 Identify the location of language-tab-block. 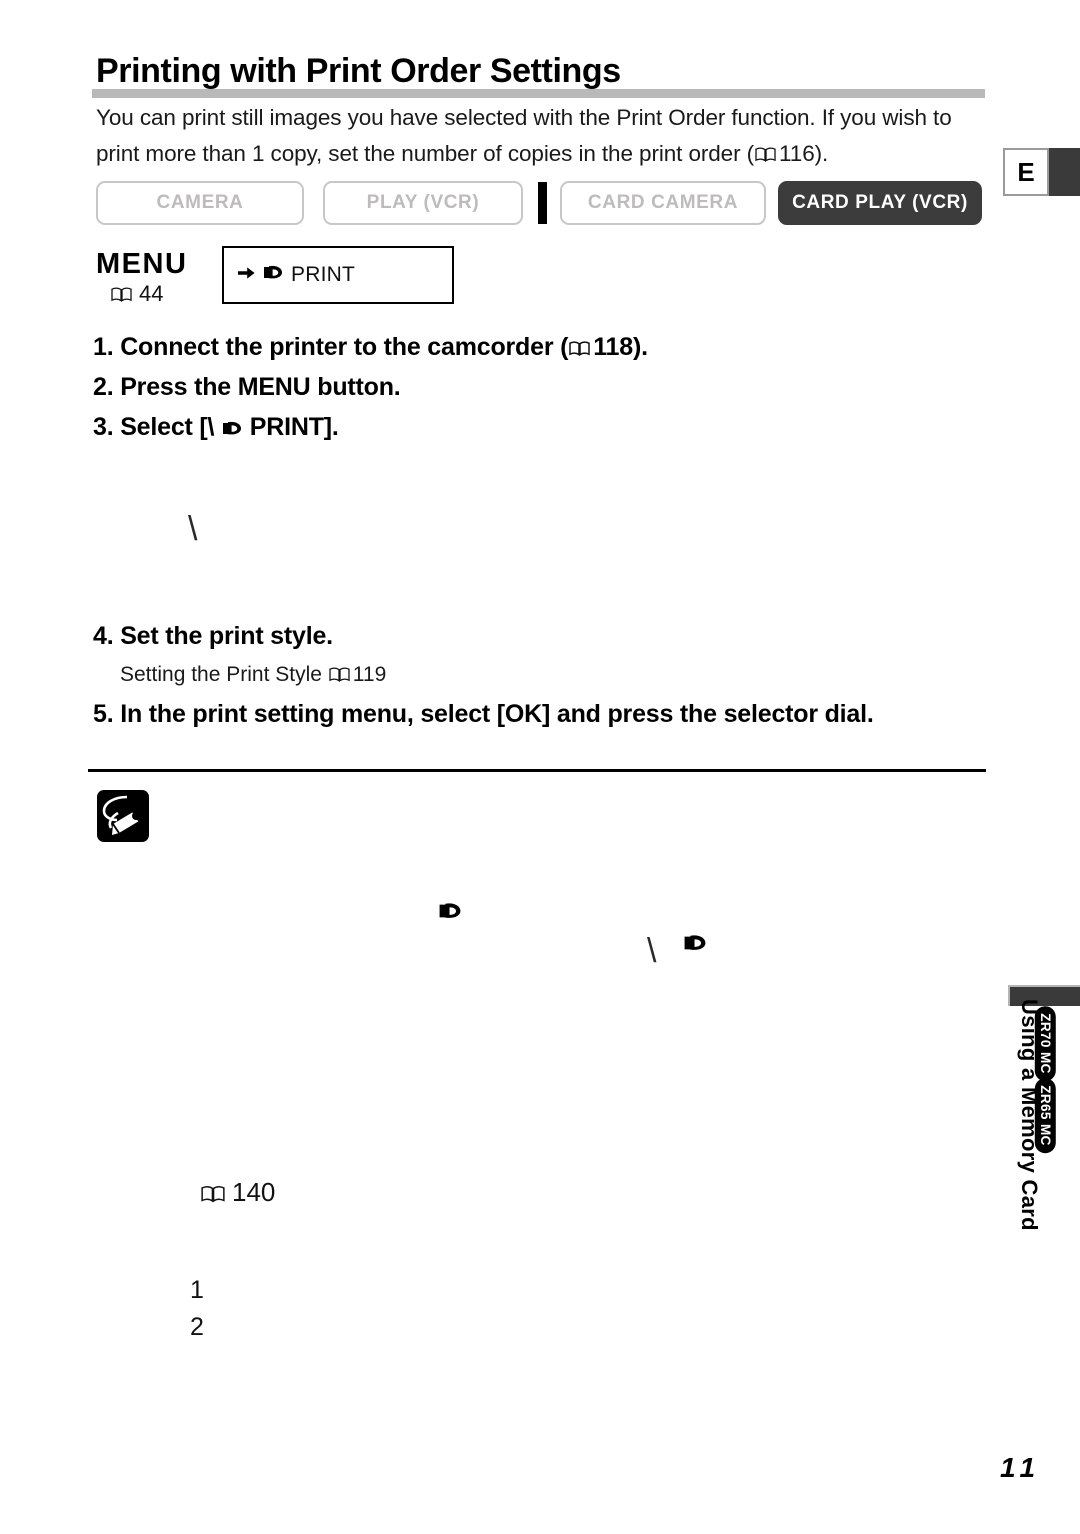
(1064, 172).